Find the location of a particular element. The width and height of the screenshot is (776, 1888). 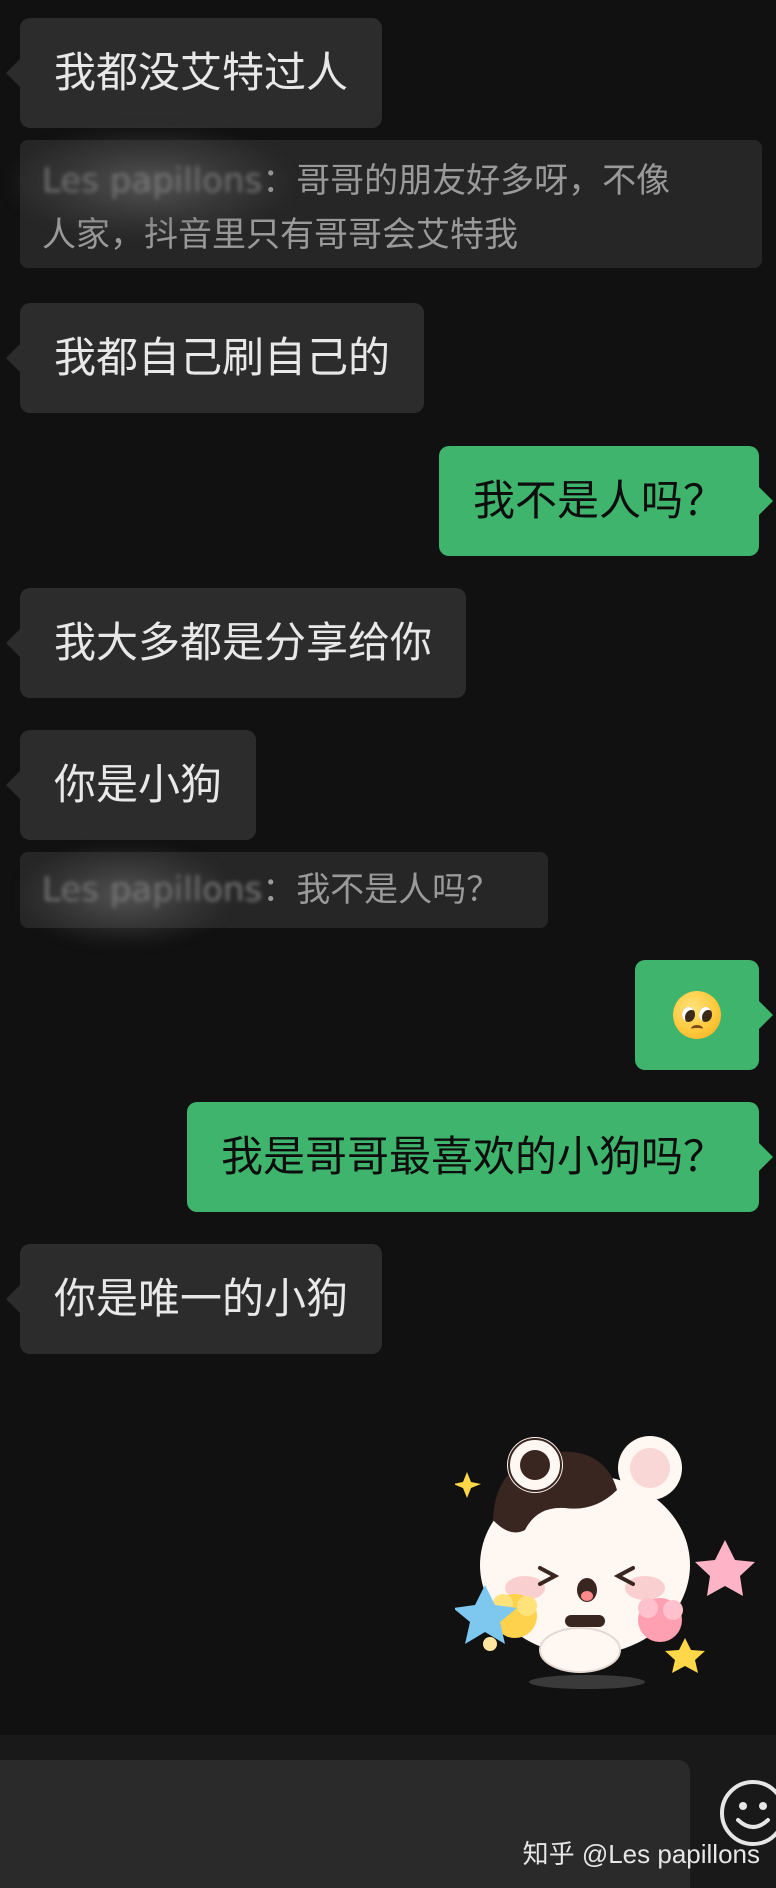

quoted-message: Les papillons：我不是人吗？ is located at coordinates (284, 890).